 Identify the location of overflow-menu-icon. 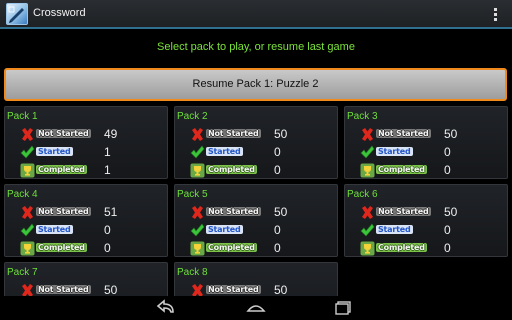
(496, 15).